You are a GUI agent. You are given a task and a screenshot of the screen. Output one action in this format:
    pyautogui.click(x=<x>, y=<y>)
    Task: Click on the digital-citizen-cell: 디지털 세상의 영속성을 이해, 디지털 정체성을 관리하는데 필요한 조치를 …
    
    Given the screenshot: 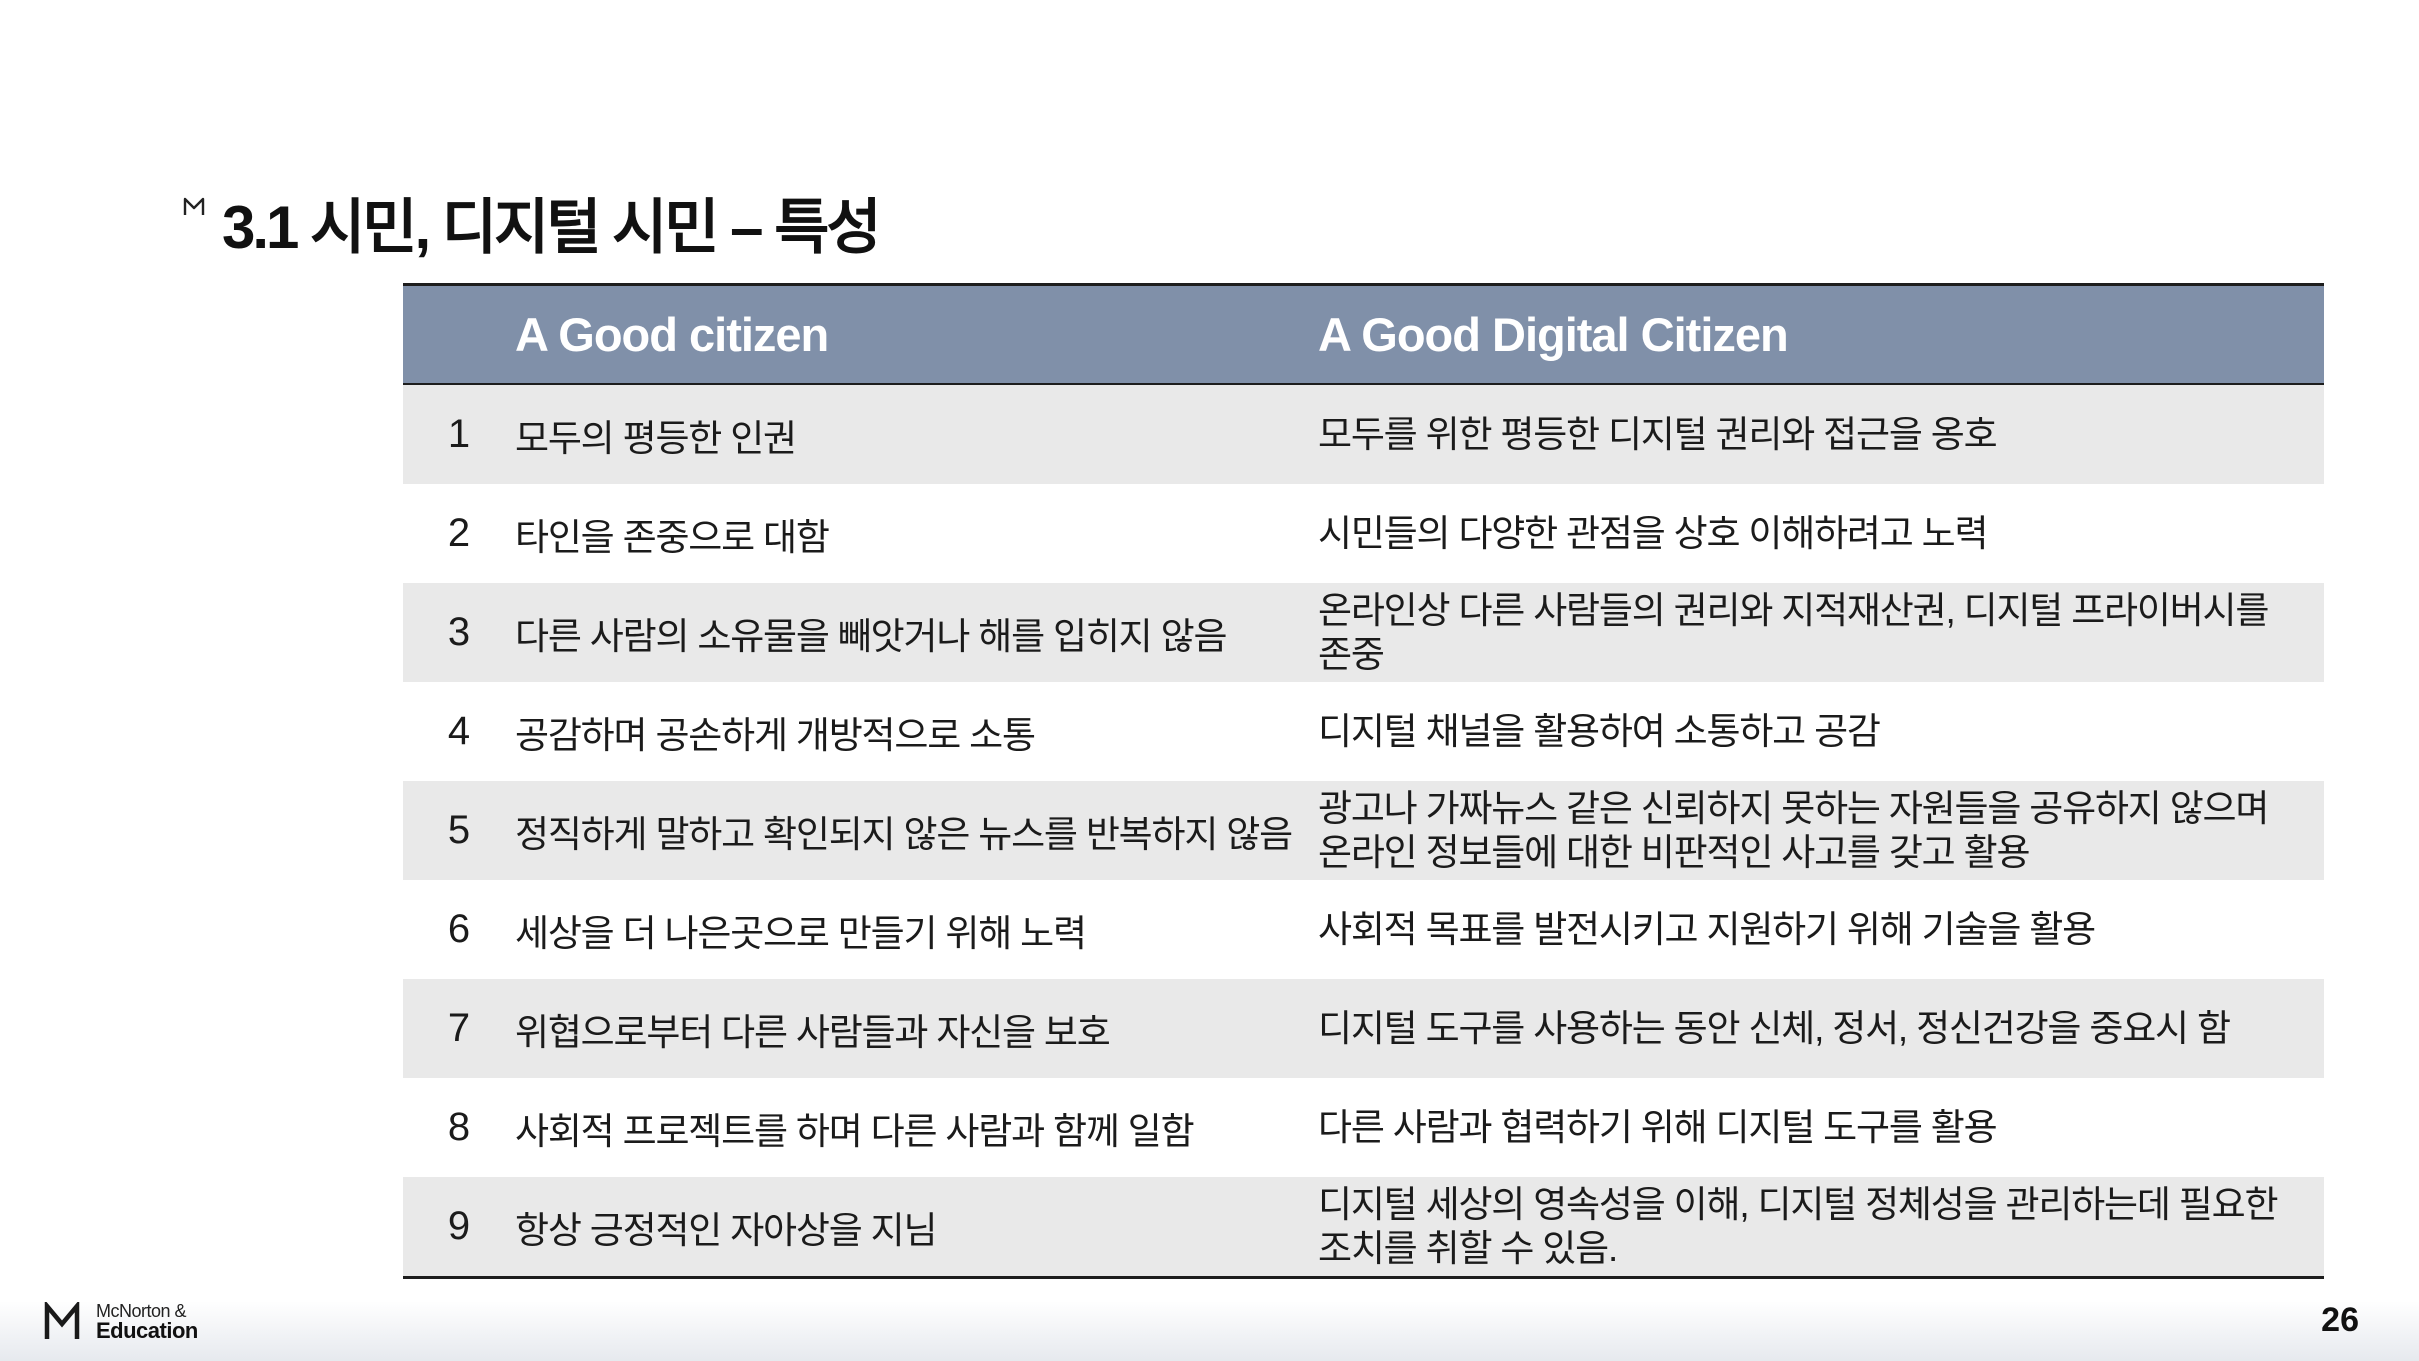 What is the action you would take?
    pyautogui.click(x=1798, y=1226)
    